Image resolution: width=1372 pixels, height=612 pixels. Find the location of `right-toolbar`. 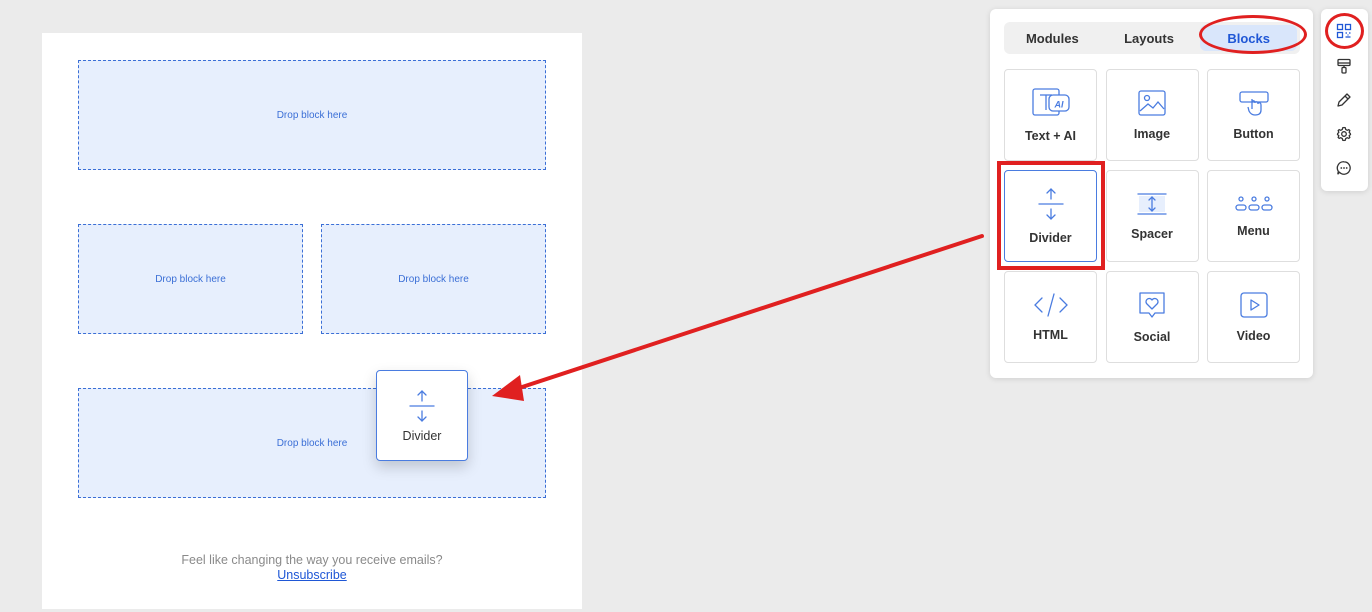

right-toolbar is located at coordinates (1344, 100).